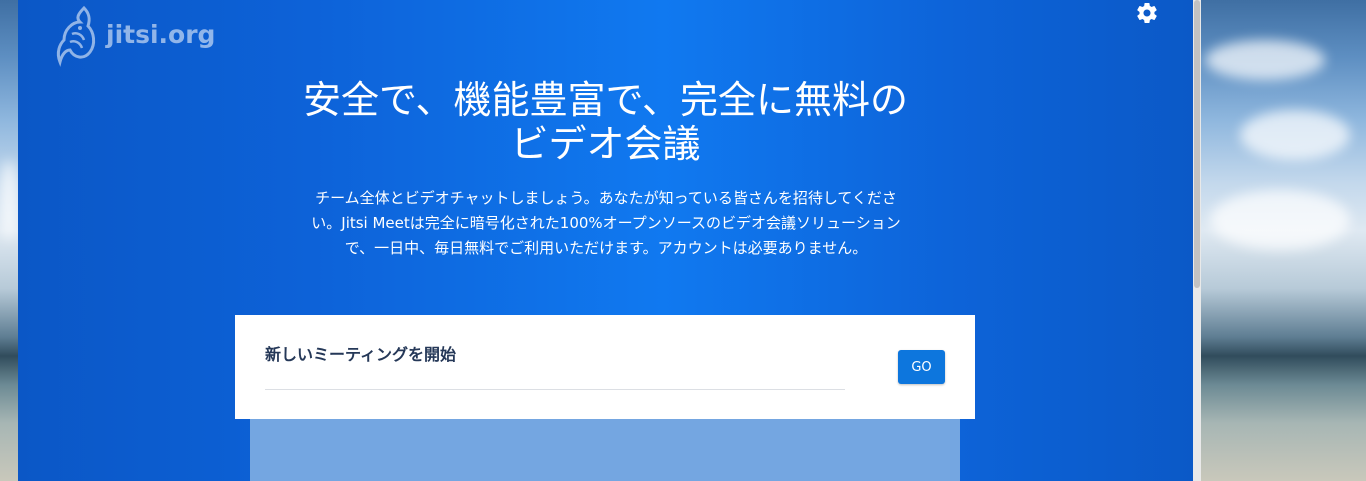 The width and height of the screenshot is (1366, 481). Describe the element at coordinates (1147, 13) in the screenshot. I see `gear-icon` at that location.